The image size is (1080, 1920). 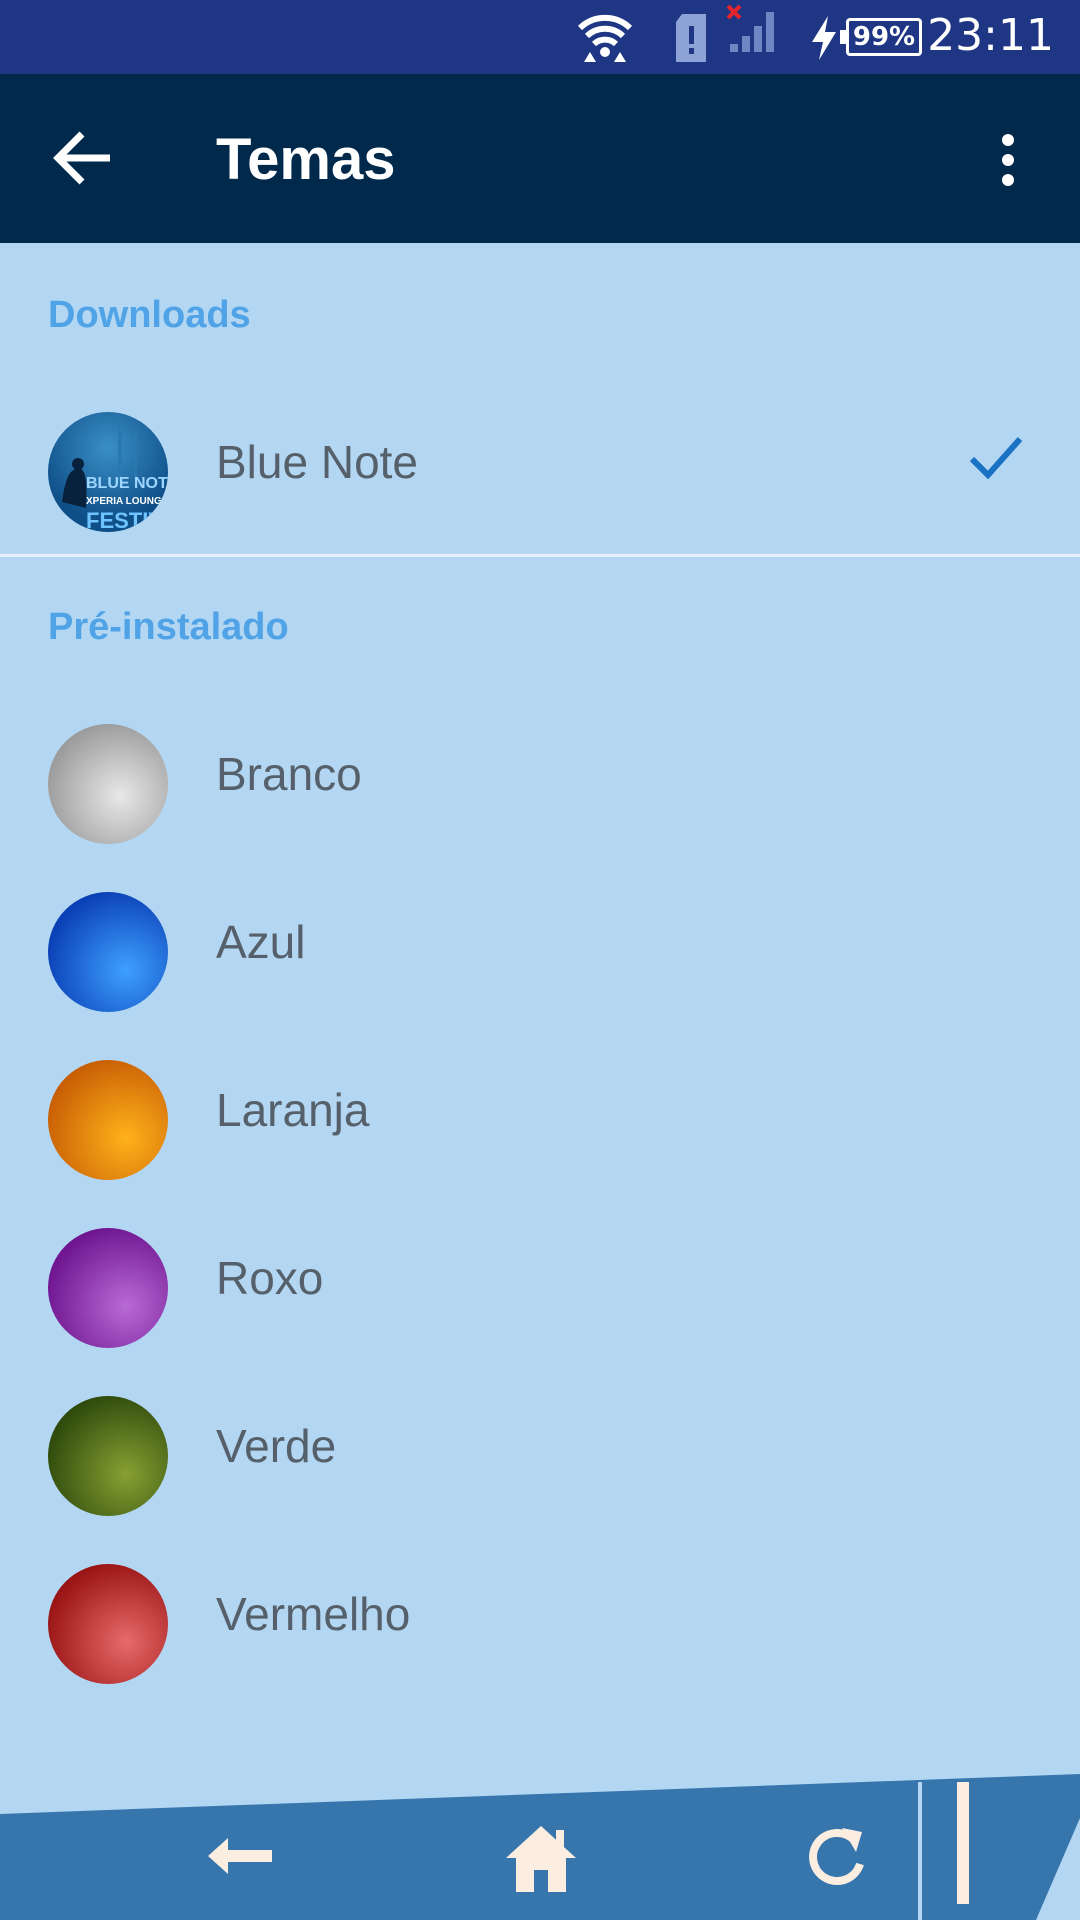 I want to click on app-bar: Temas, so click(x=540, y=158).